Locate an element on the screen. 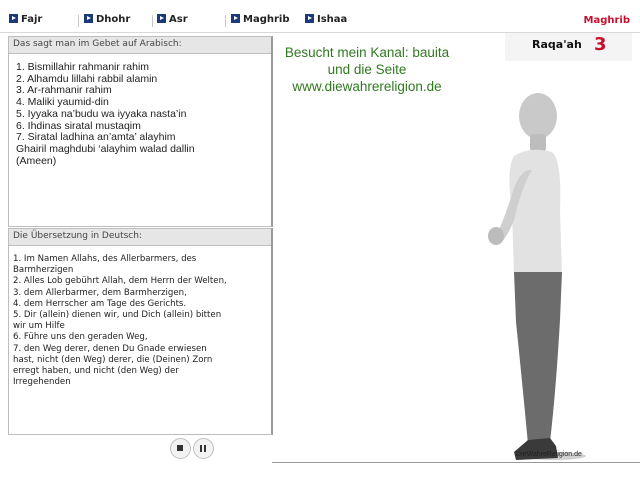  playback-controls is located at coordinates (192, 449).